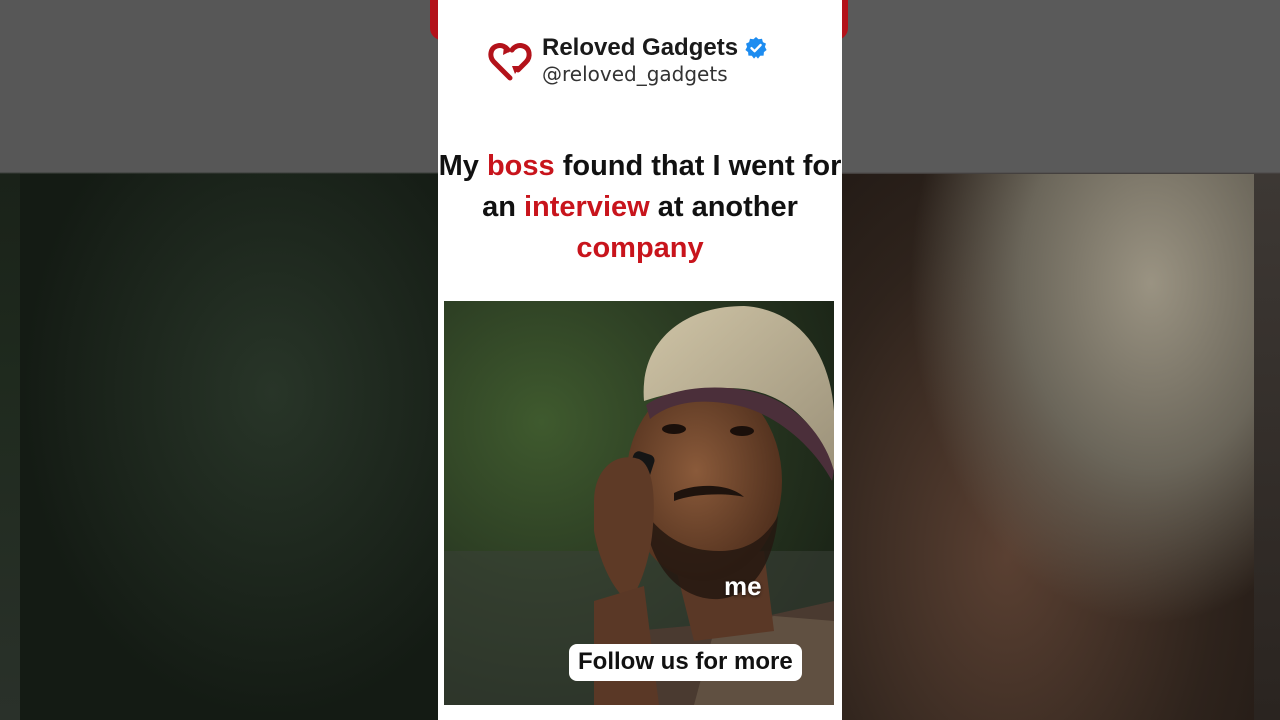  What do you see at coordinates (510, 62) in the screenshot?
I see `recycle-heart-icon` at bounding box center [510, 62].